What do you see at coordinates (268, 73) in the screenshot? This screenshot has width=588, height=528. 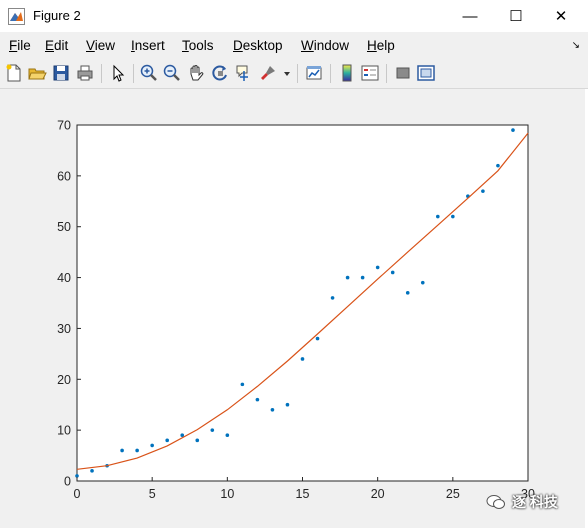 I see `brush-icon` at bounding box center [268, 73].